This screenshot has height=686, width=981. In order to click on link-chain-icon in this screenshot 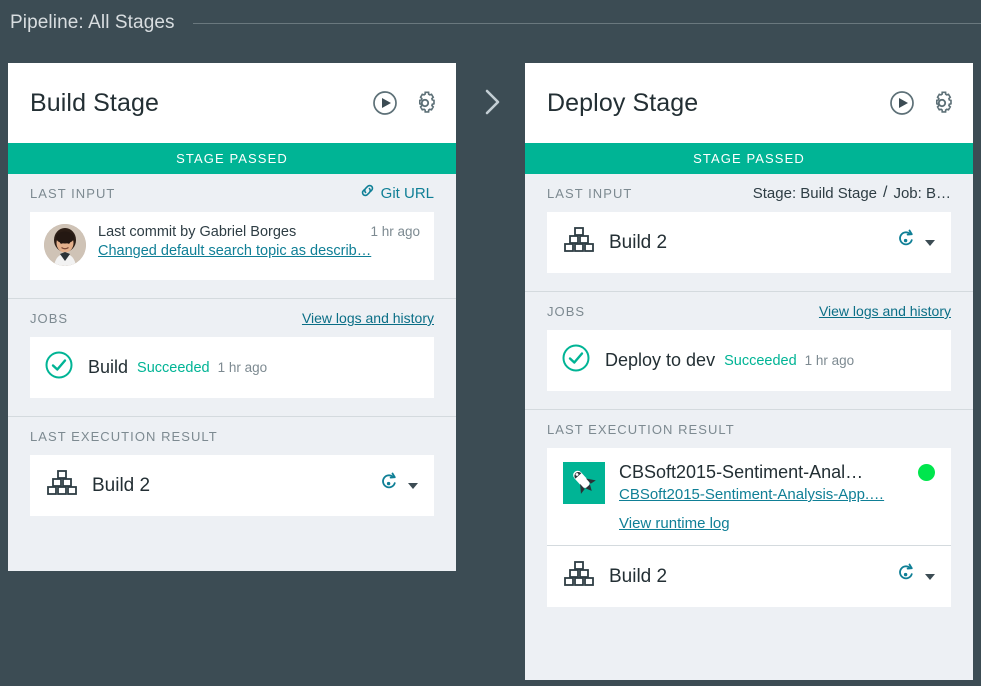, I will do `click(367, 193)`.